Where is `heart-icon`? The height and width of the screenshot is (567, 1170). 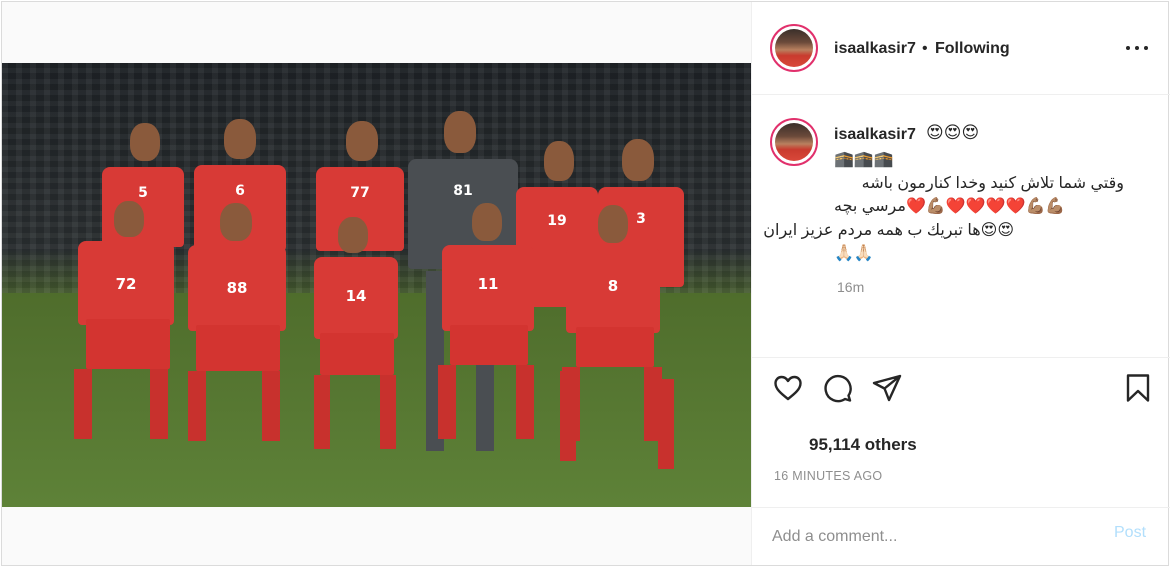 heart-icon is located at coordinates (788, 388).